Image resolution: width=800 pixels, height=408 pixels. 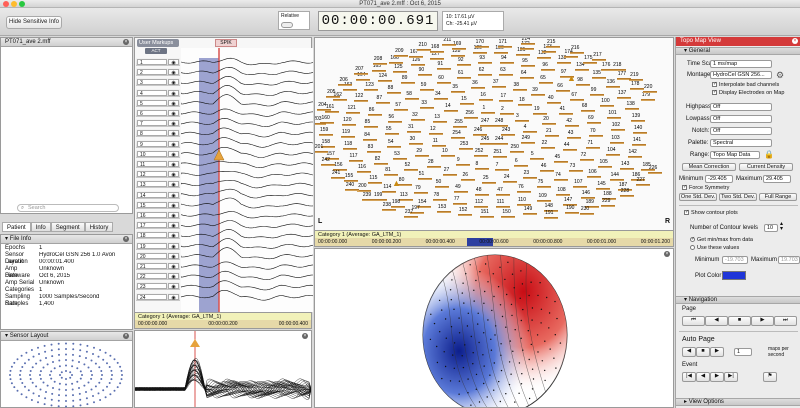 I want to click on electrode-label: 45, so click(x=558, y=157).